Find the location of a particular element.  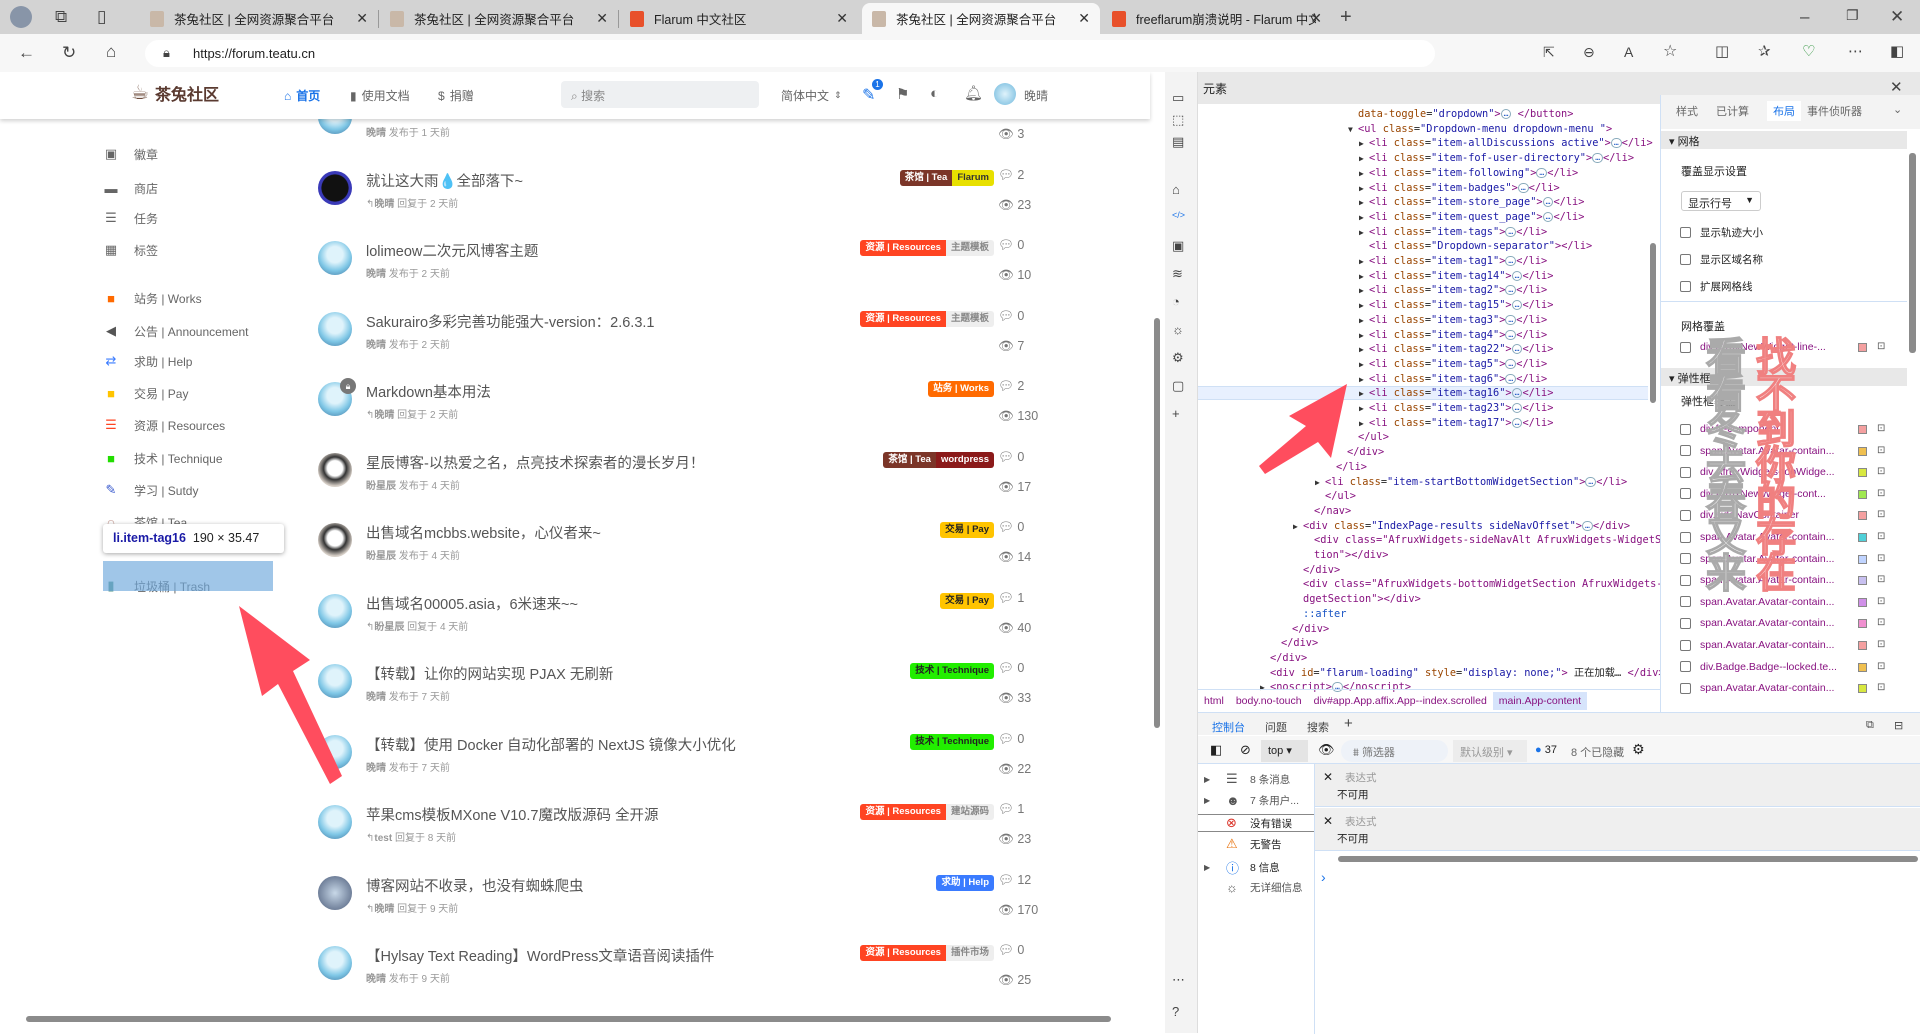

arrow-to-trash is located at coordinates (290, 695).